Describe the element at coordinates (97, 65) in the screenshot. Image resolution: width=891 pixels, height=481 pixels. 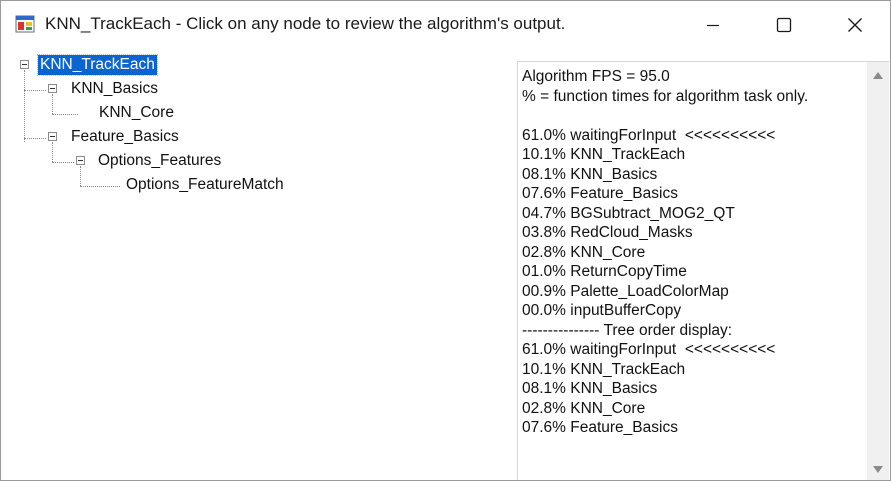
I see `tree-node-knn-trackeach: KNN_TrackEach` at that location.